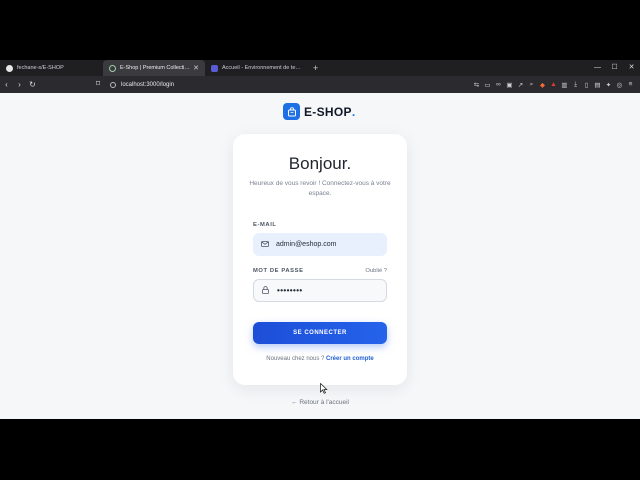 The image size is (640, 480). I want to click on wallet-icon: ▣, so click(509, 85).